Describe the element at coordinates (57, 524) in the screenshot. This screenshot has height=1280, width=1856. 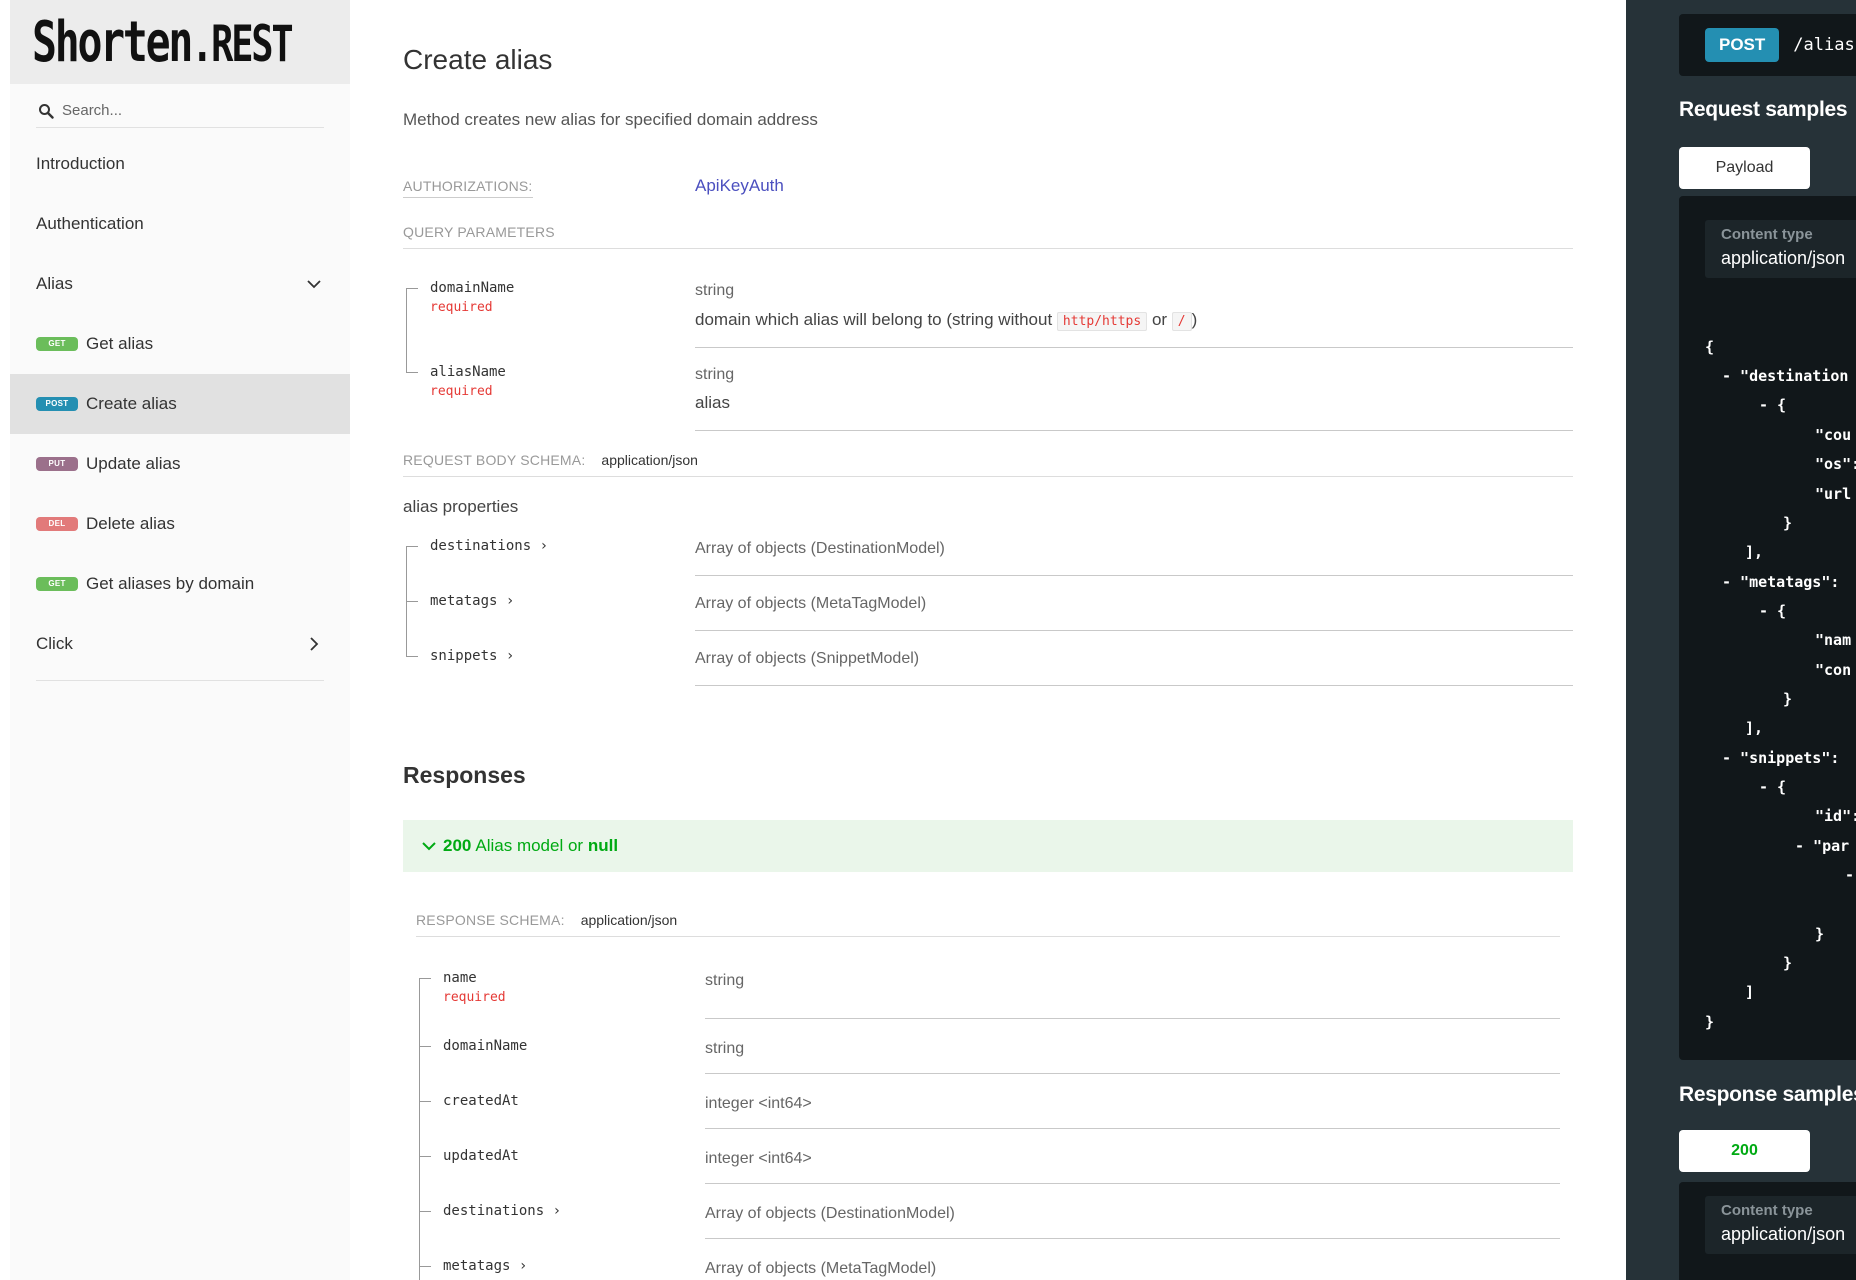
I see `method-badge: DEL` at that location.